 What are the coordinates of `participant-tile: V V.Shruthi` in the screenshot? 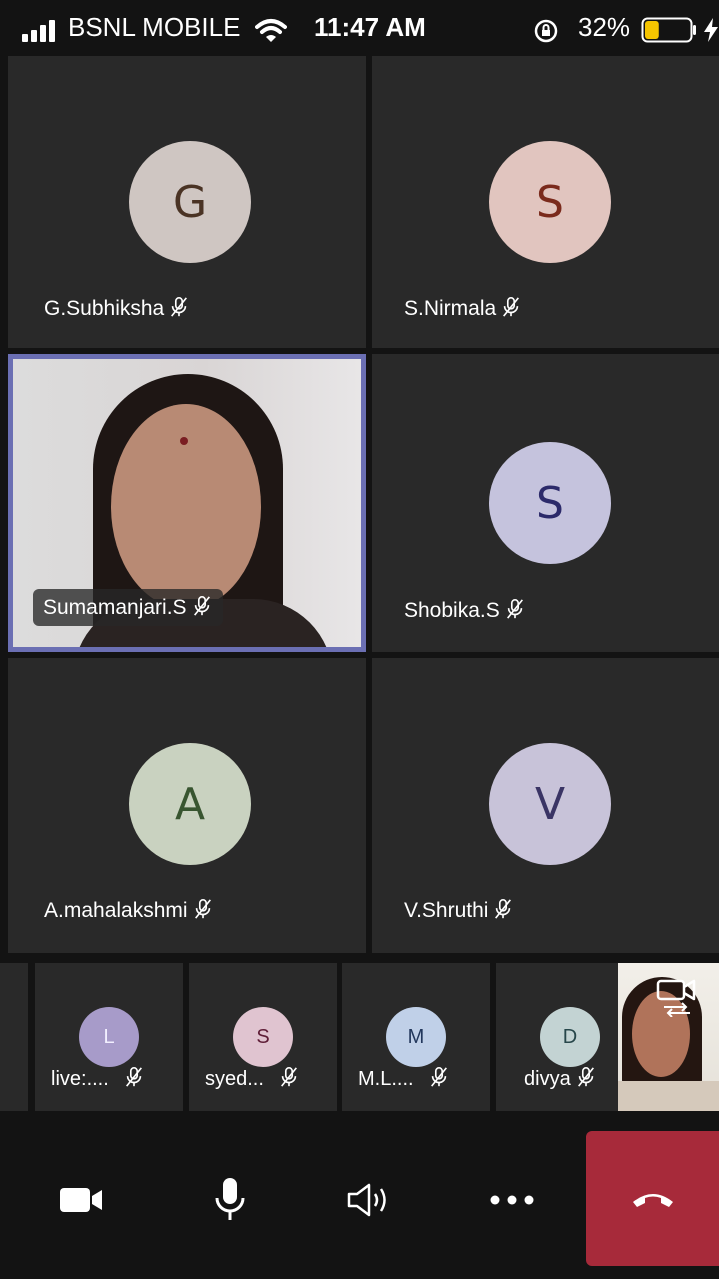 It's located at (545, 805).